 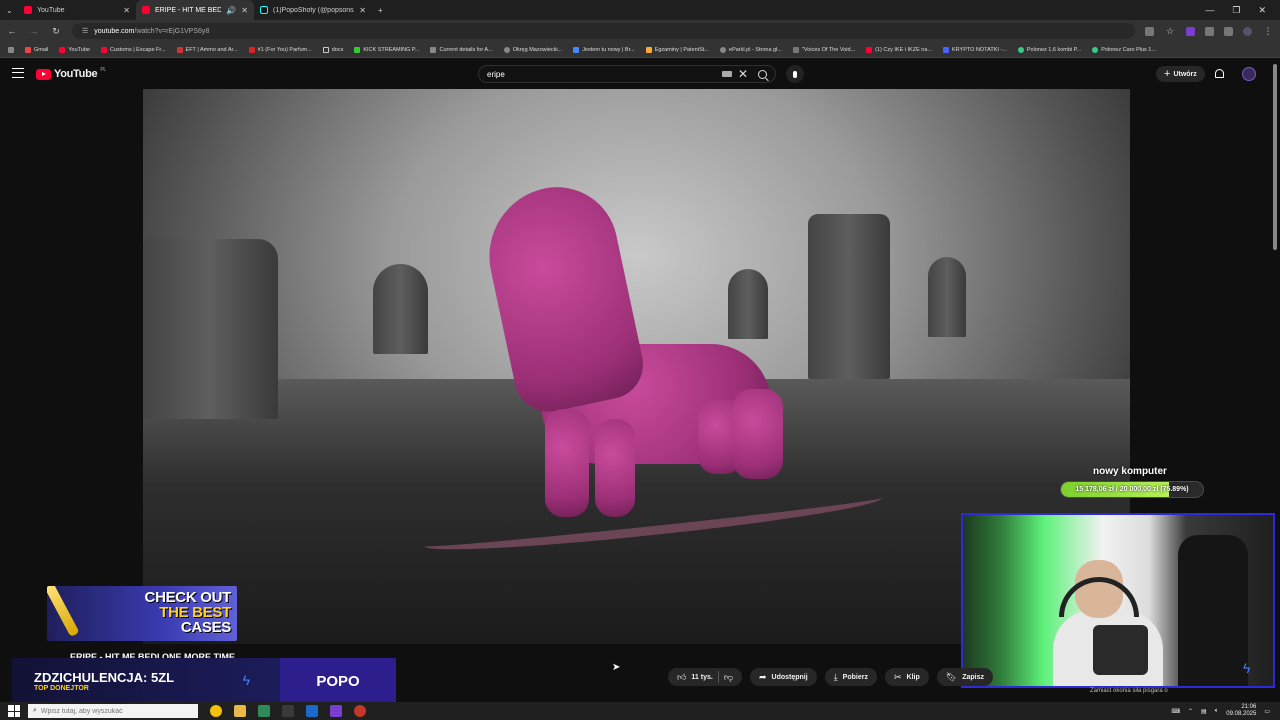 I want to click on tray-chevron-icon: ⌃, so click(x=1190, y=711).